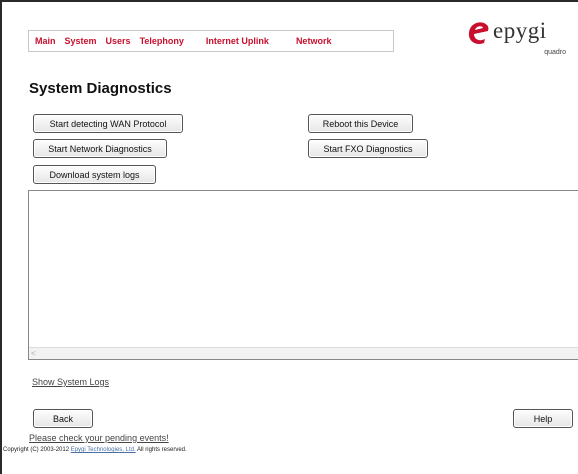  Describe the element at coordinates (108, 123) in the screenshot. I see `start-wan-detection-button: Start detecting WAN Protocol` at that location.